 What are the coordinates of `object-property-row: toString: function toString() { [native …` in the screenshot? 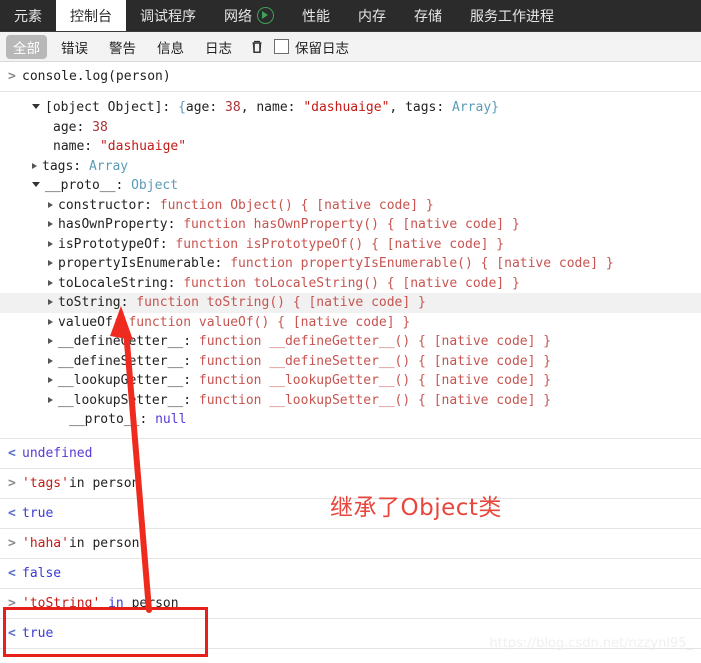 It's located at (350, 303).